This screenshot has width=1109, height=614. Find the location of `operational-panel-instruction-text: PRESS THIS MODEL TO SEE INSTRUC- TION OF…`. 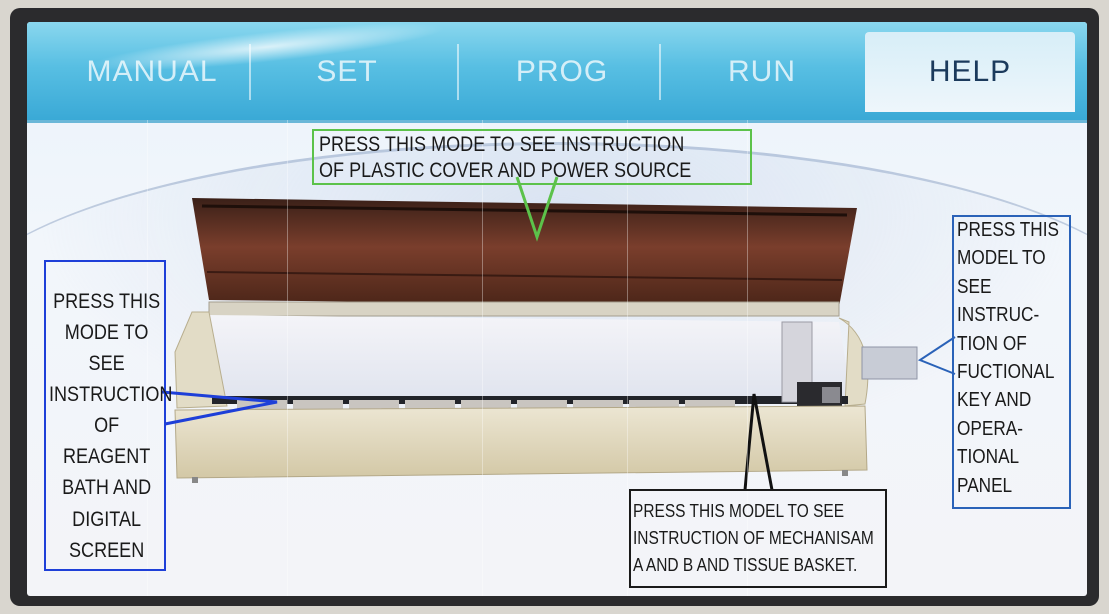

operational-panel-instruction-text: PRESS THIS MODEL TO SEE INSTRUC- TION OF… is located at coordinates (1008, 358).